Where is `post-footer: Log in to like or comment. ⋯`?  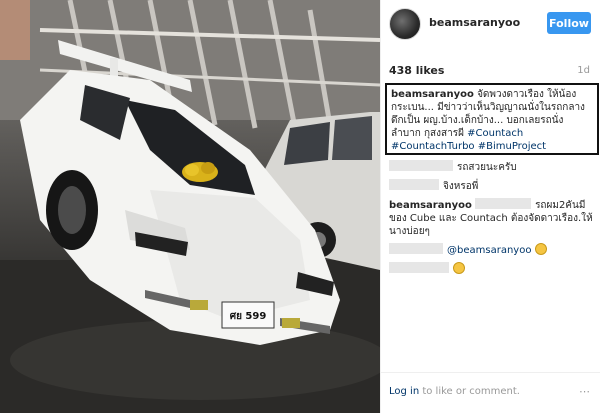
post-footer: Log in to like or comment. ⋯ is located at coordinates (490, 392).